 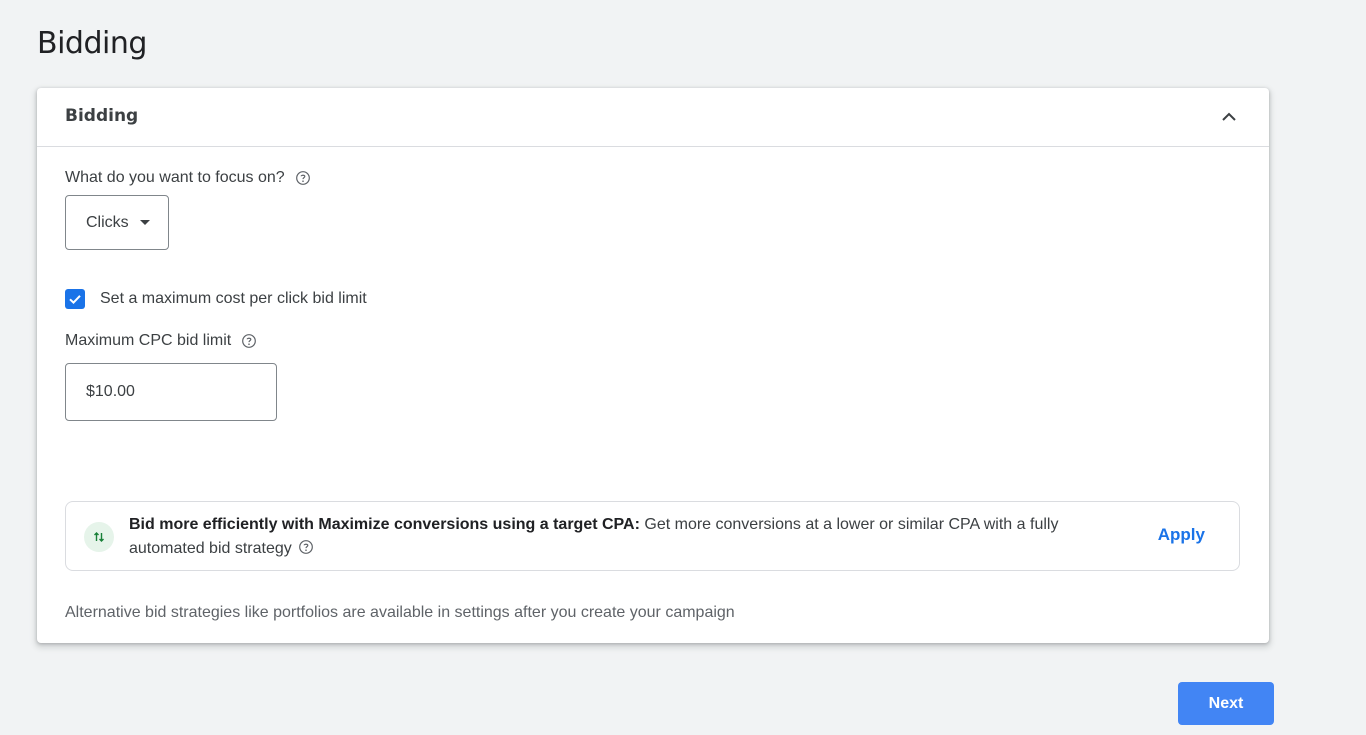 What do you see at coordinates (233, 299) in the screenshot?
I see `max-cpc-checkbox-label: Set a maximum cost per click bid limit` at bounding box center [233, 299].